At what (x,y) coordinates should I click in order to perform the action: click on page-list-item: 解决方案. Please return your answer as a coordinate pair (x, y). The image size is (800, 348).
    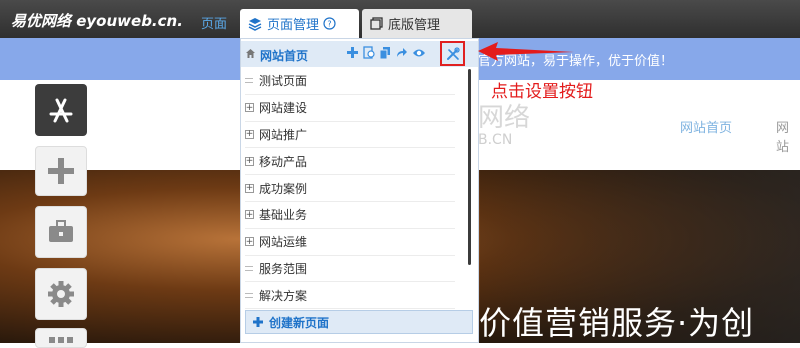
    Looking at the image, I should click on (350, 296).